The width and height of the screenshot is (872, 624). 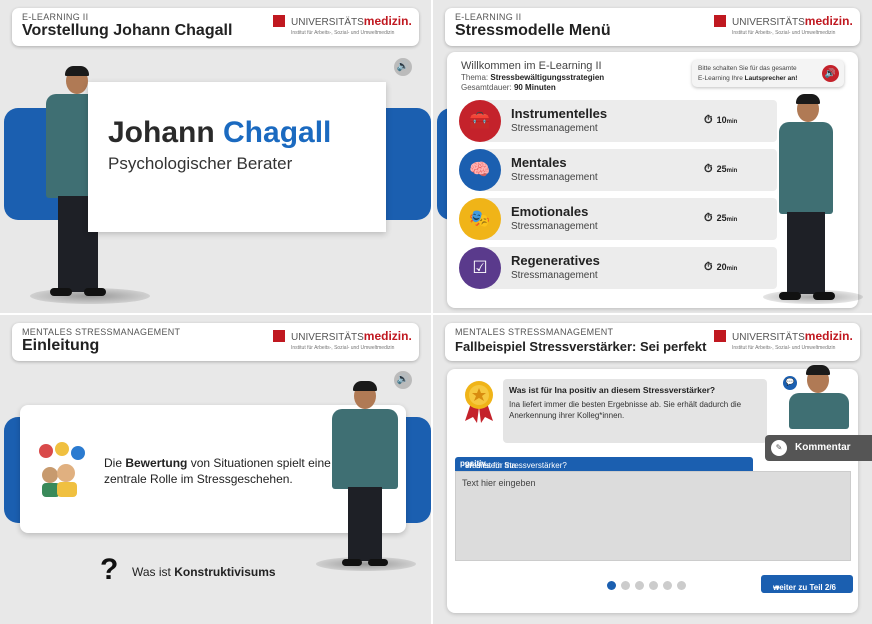 I want to click on question-mark-icon: ?, so click(x=109, y=569).